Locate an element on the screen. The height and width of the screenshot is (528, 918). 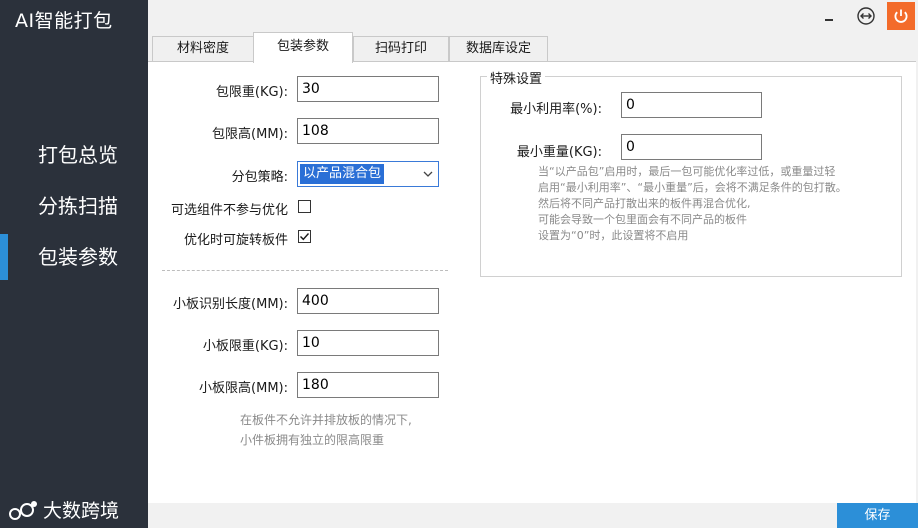
small-board-hint: 在板件不允许并排放板的情况下, 小件板拥有独立的限高限重 is located at coordinates (326, 430).